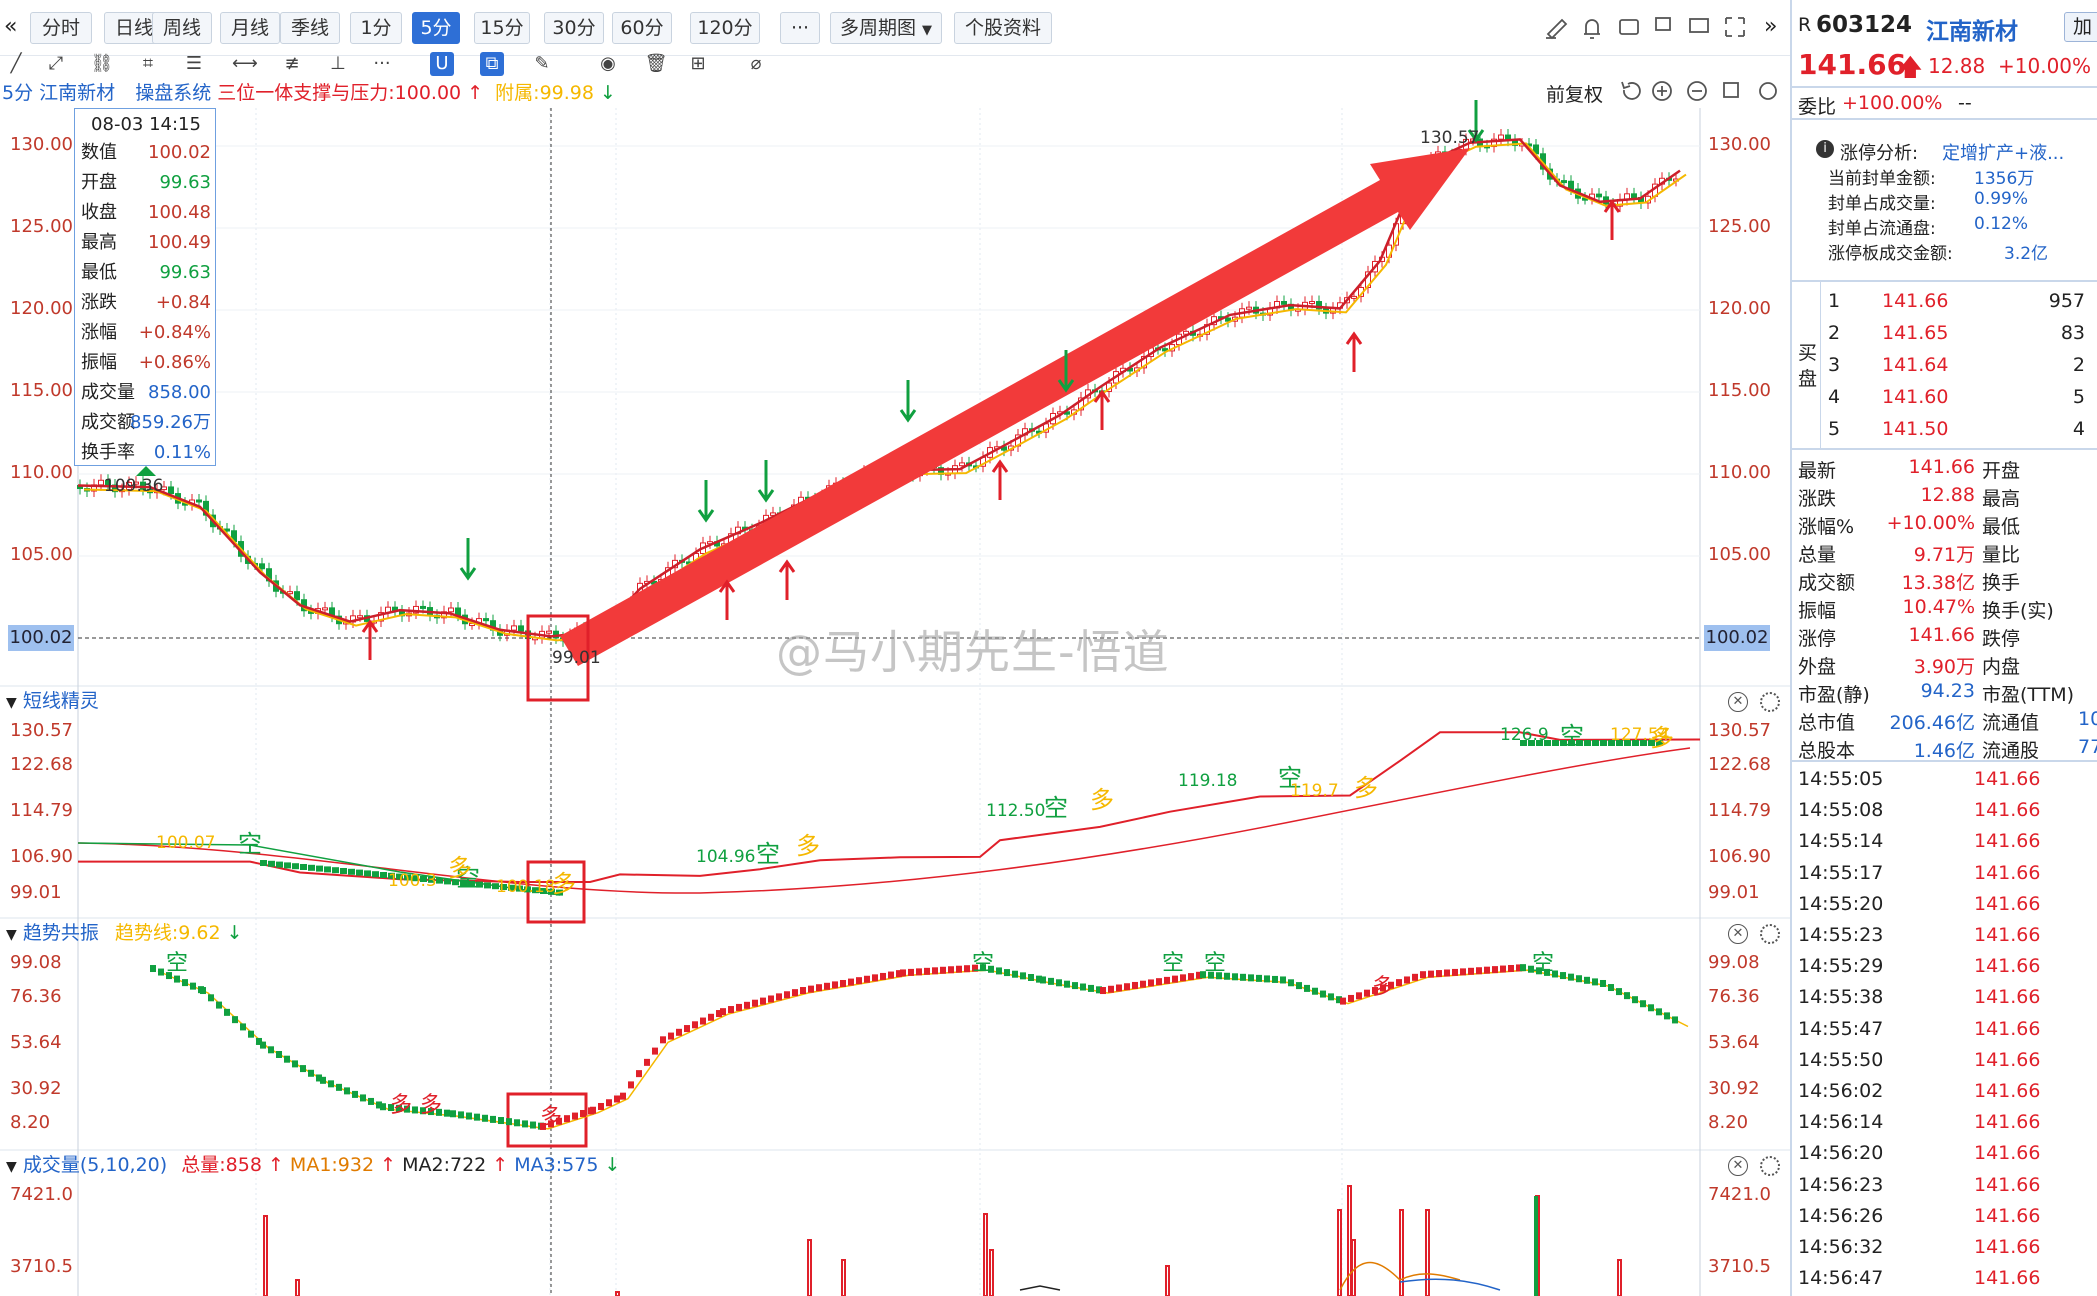 Image resolution: width=2097 pixels, height=1296 pixels. I want to click on tooltip-key: 振幅, so click(99, 362).